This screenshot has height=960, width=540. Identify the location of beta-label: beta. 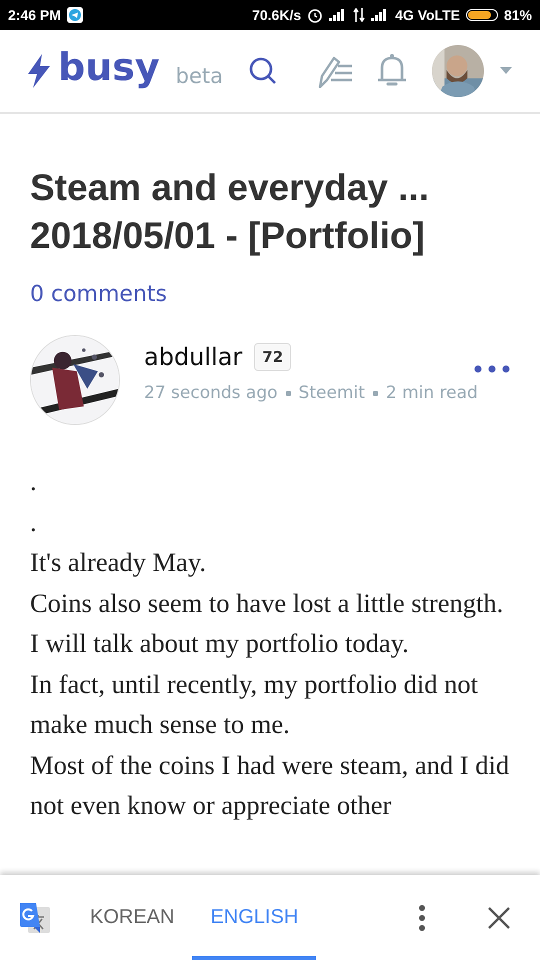
(200, 76).